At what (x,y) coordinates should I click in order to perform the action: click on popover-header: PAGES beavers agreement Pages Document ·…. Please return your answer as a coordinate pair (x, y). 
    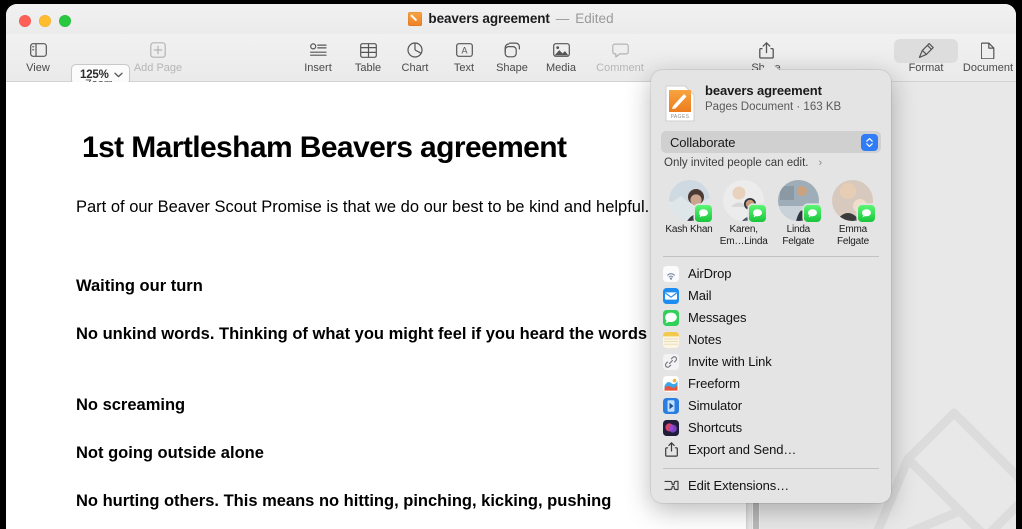
    Looking at the image, I should click on (771, 101).